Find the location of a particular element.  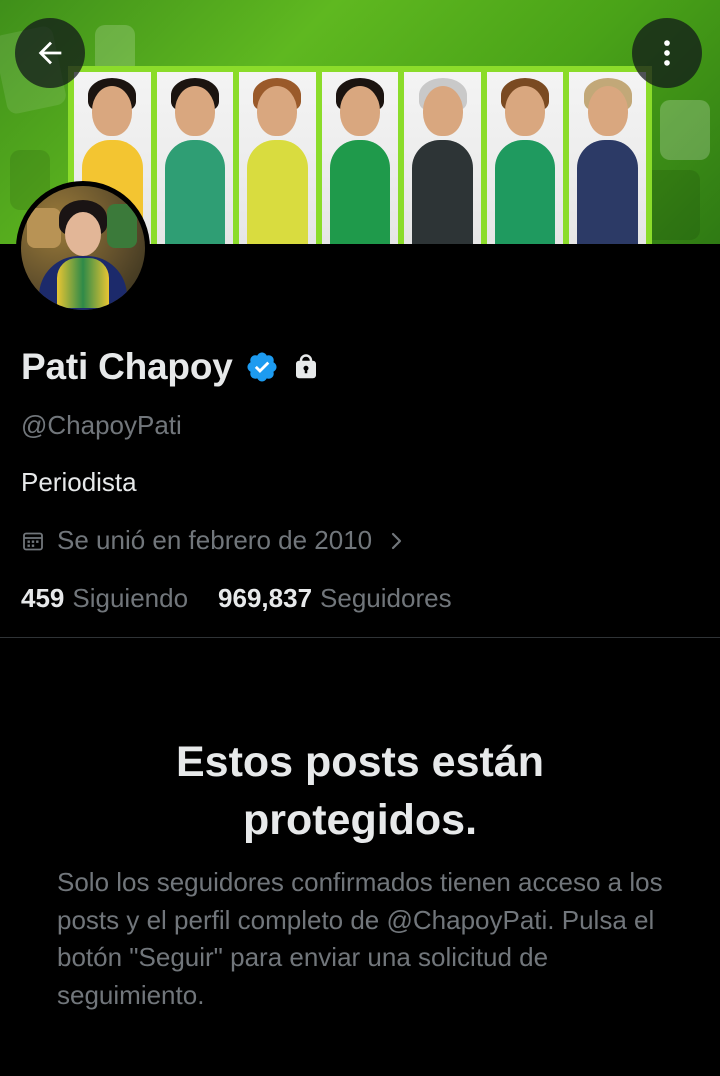

arrow-left-icon is located at coordinates (50, 53).